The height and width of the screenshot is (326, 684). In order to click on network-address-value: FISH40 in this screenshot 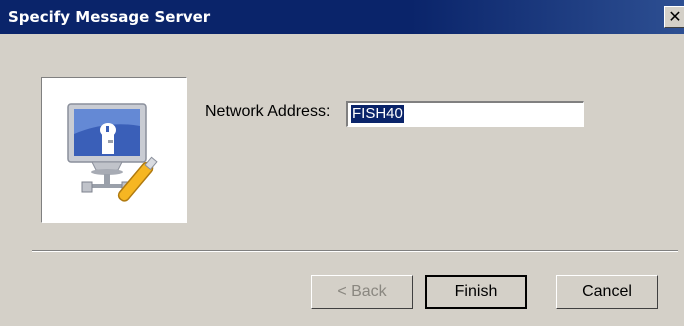, I will do `click(377, 114)`.